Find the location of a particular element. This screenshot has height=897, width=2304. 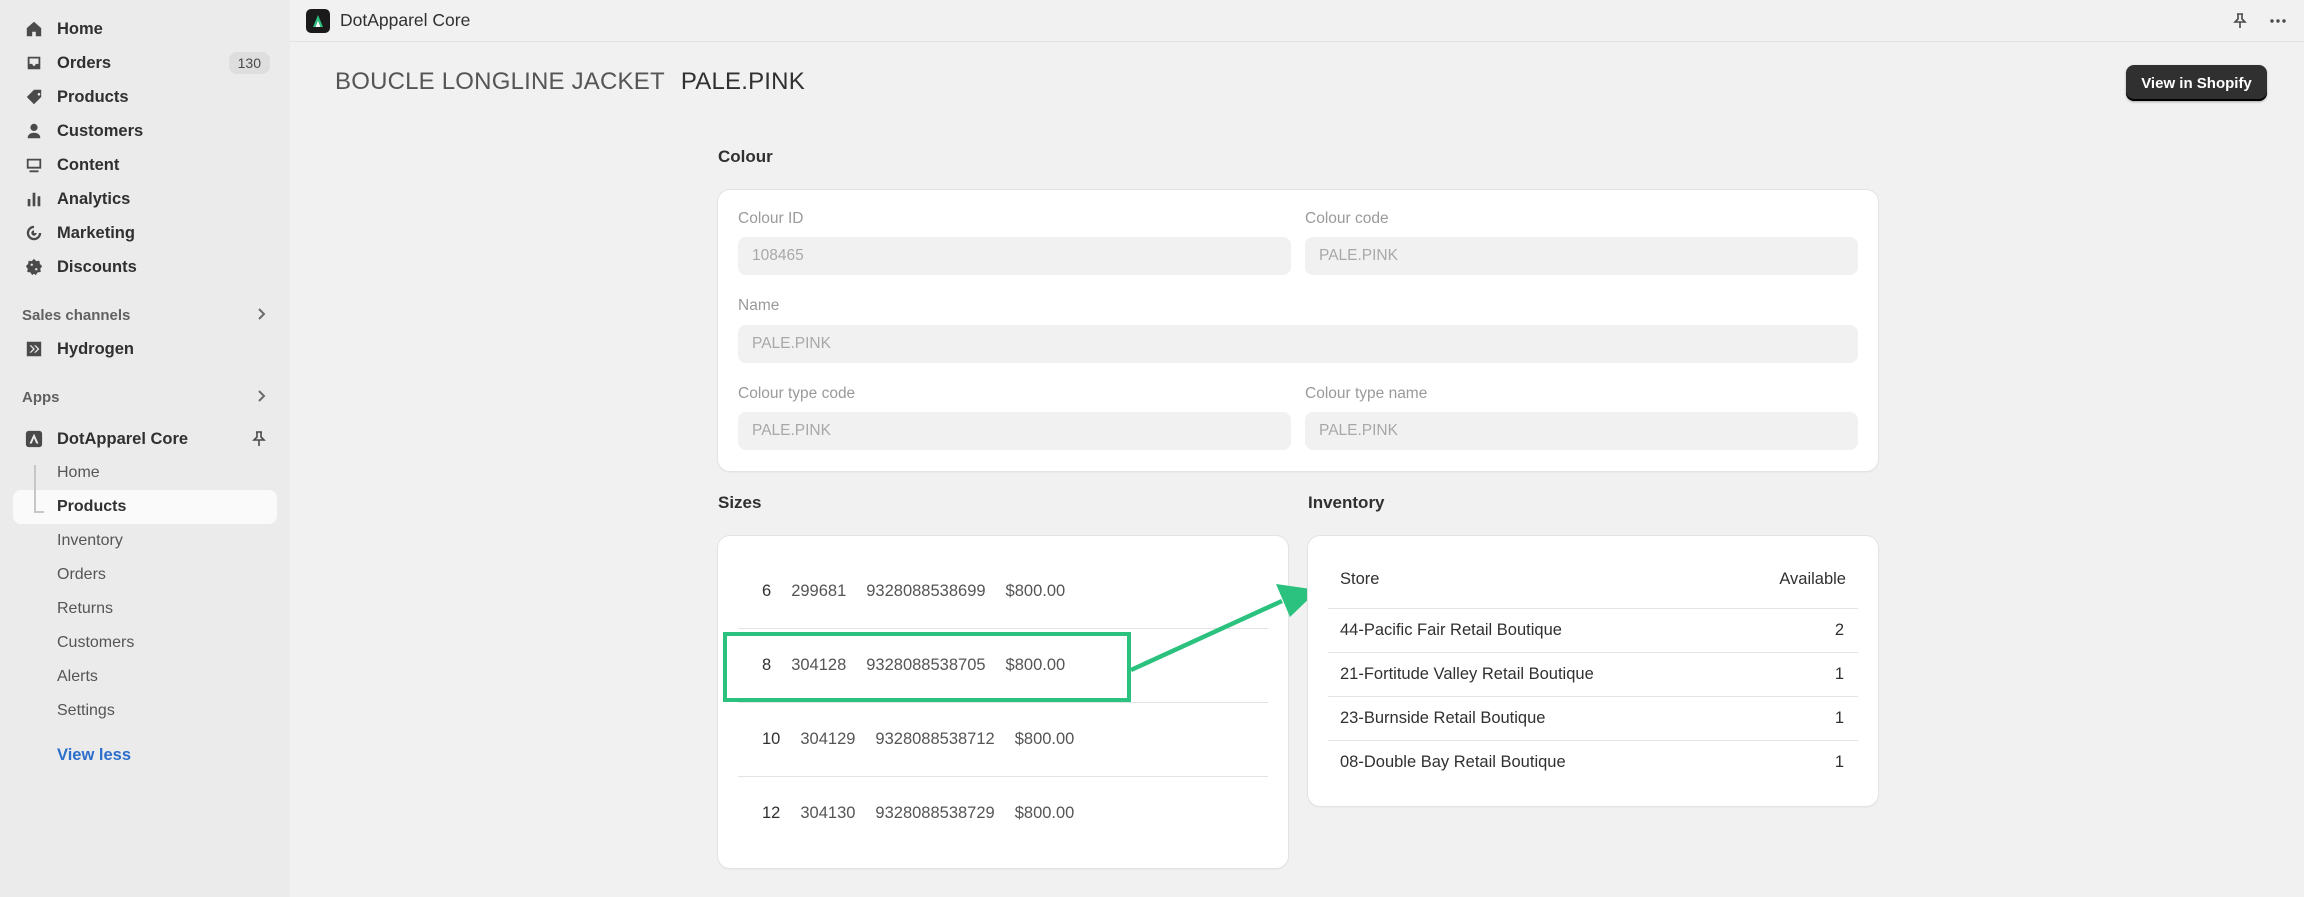

tag-icon is located at coordinates (34, 97).